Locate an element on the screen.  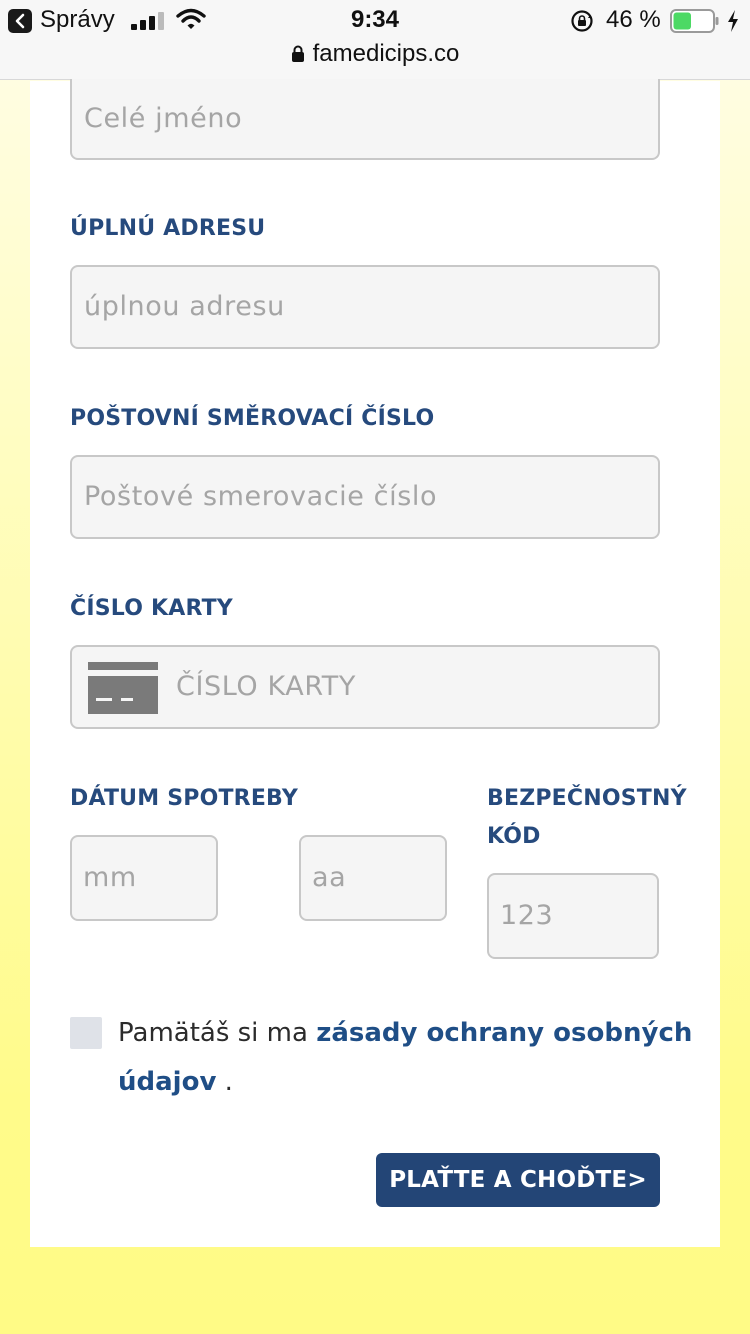
card-number-label: ČÍSLO KARTY is located at coordinates (151, 608).